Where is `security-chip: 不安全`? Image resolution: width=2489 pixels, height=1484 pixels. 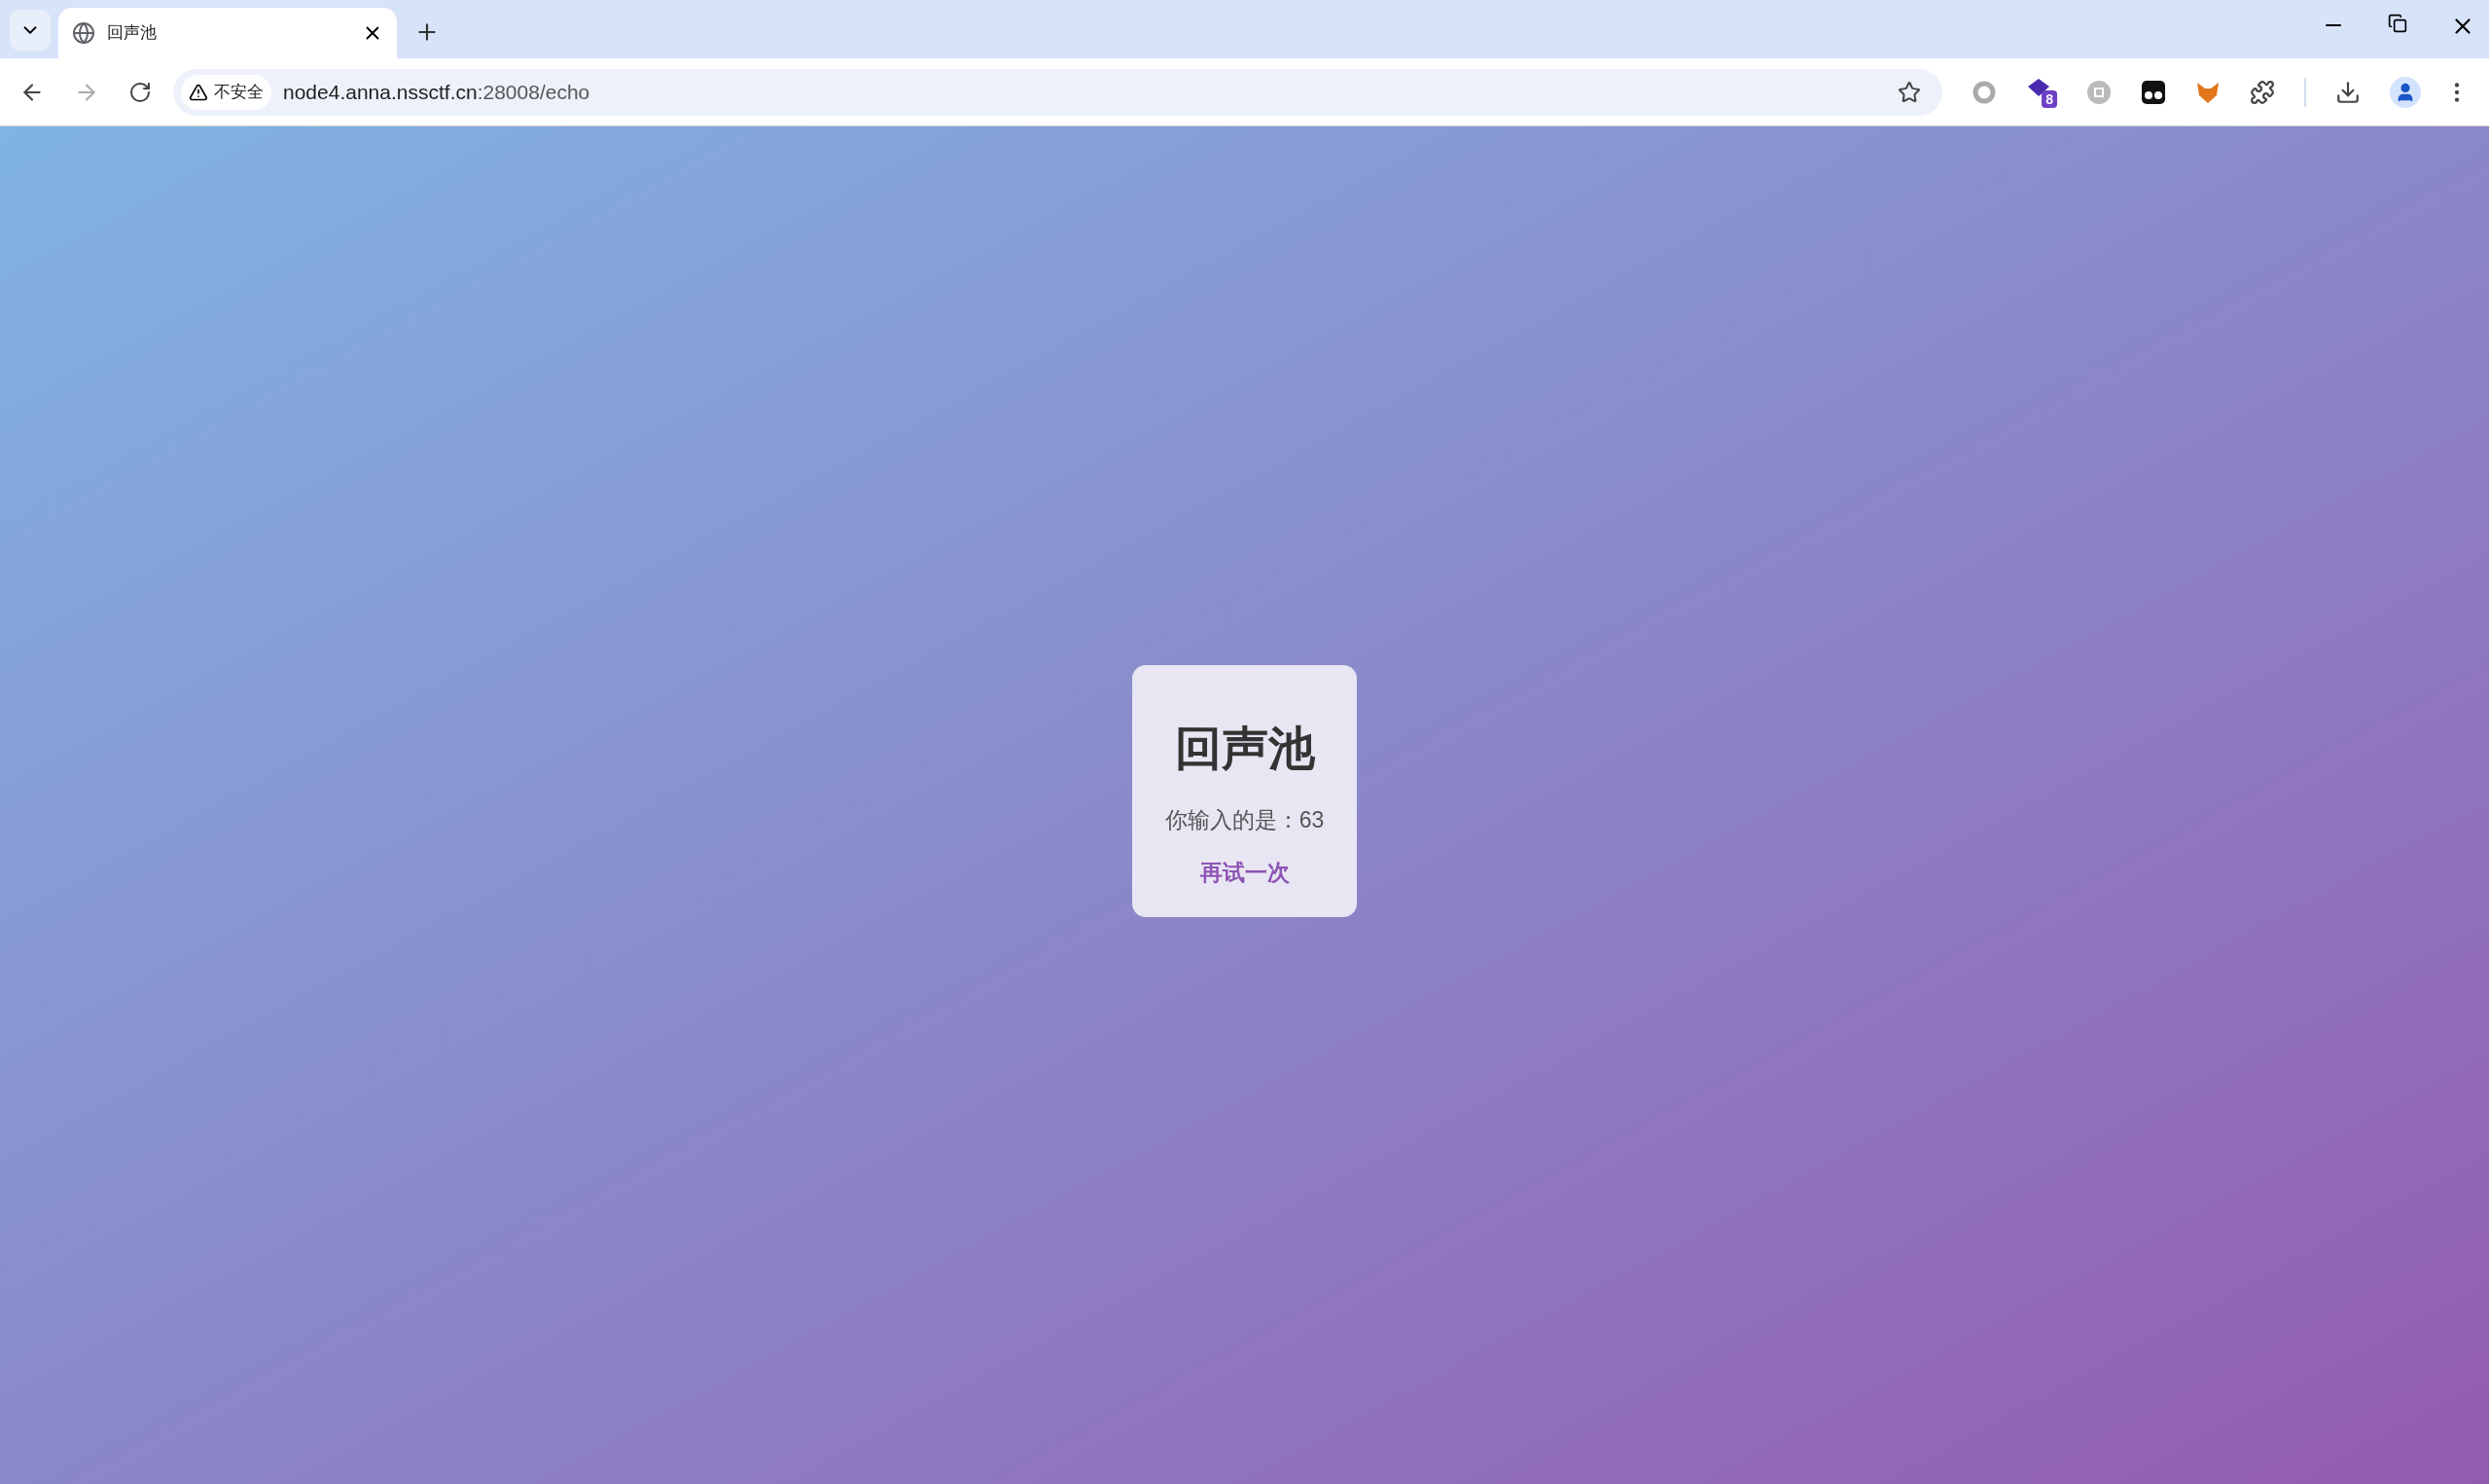
security-chip: 不安全 is located at coordinates (226, 92).